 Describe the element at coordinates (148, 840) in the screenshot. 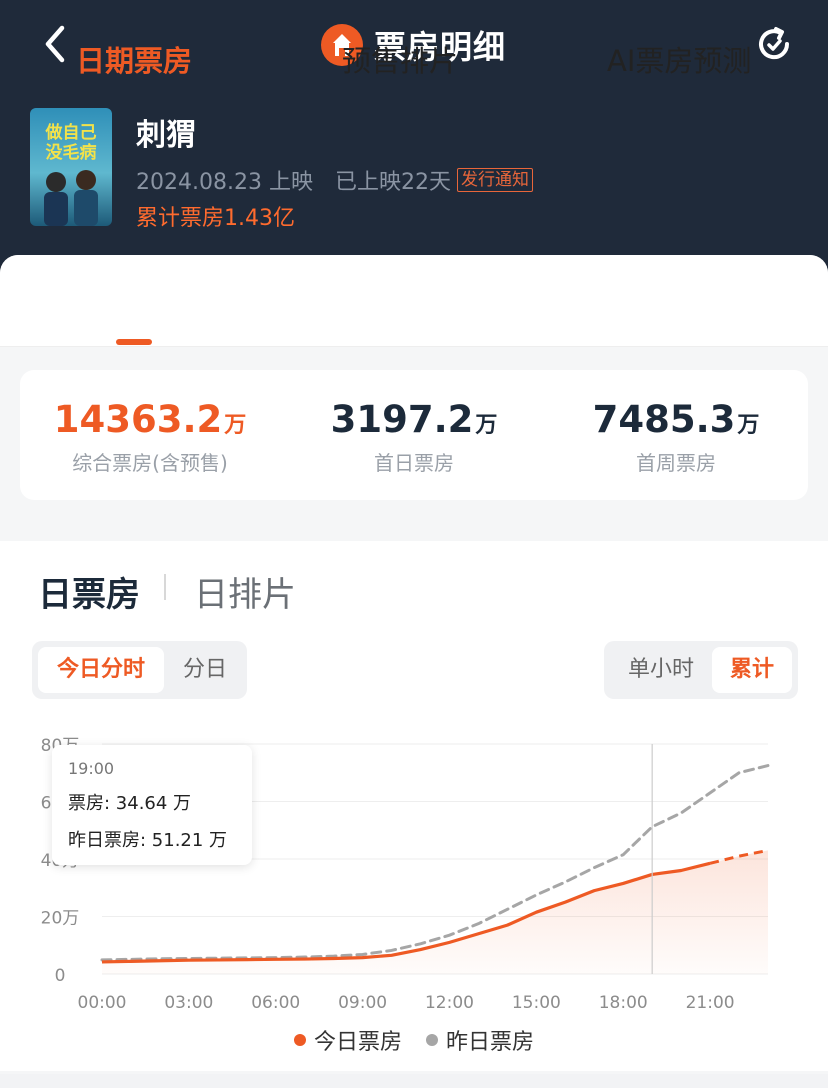

I see `tooltip-yesterday: 昨日票房: 51.21 万` at that location.